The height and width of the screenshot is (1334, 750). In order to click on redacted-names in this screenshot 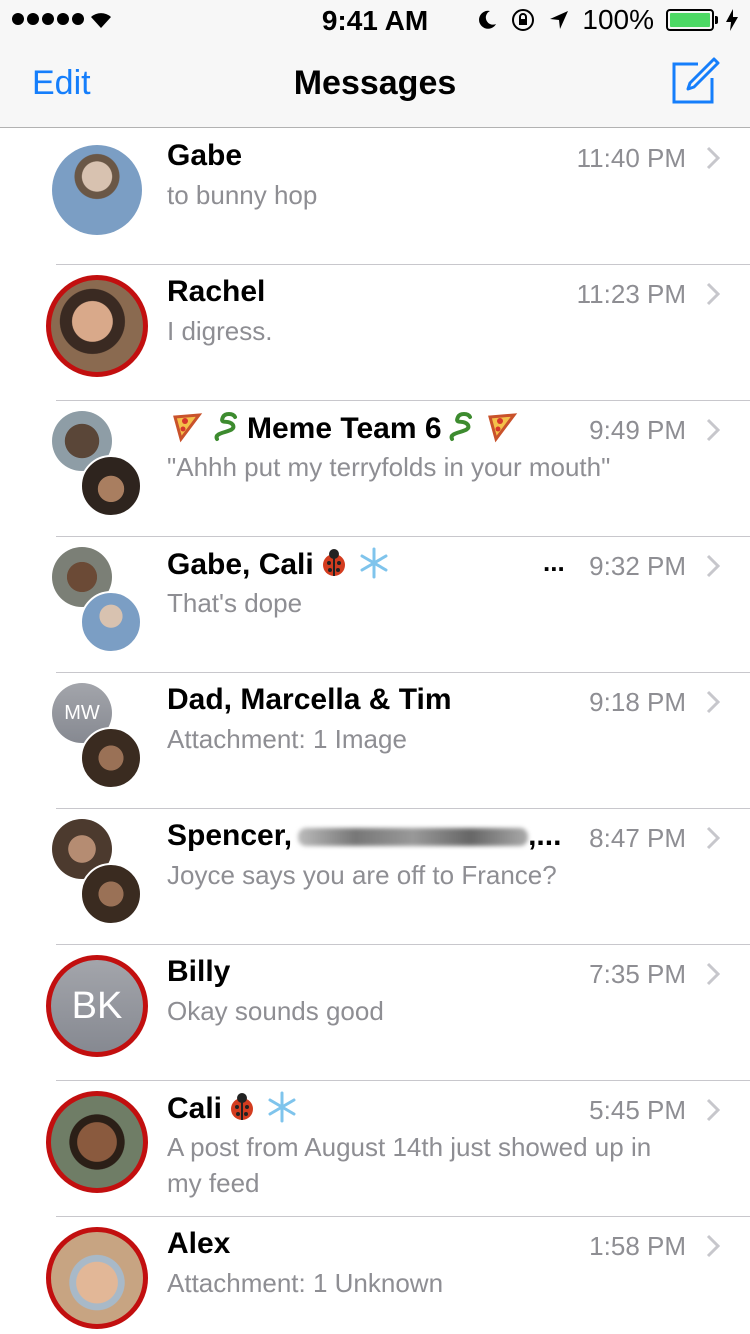, I will do `click(413, 837)`.